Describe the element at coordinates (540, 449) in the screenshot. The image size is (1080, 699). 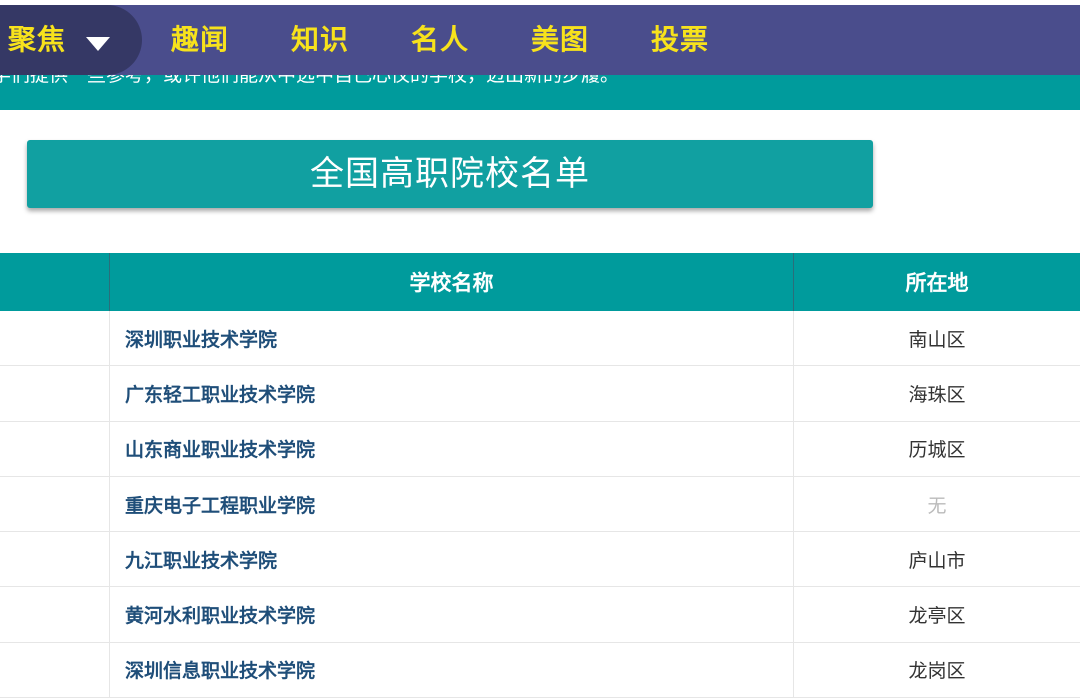
I see `table-row: 山东商业职业技术学院 历城区` at that location.